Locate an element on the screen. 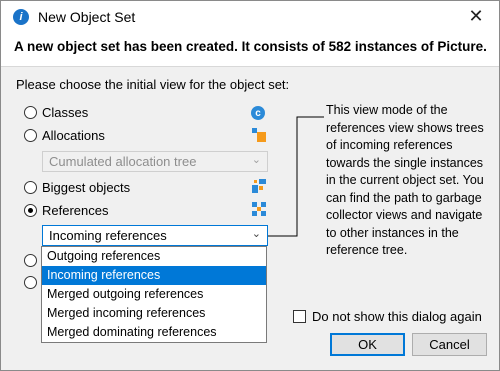 This screenshot has width=500, height=371. radio-allocations: Allocations is located at coordinates (64, 135).